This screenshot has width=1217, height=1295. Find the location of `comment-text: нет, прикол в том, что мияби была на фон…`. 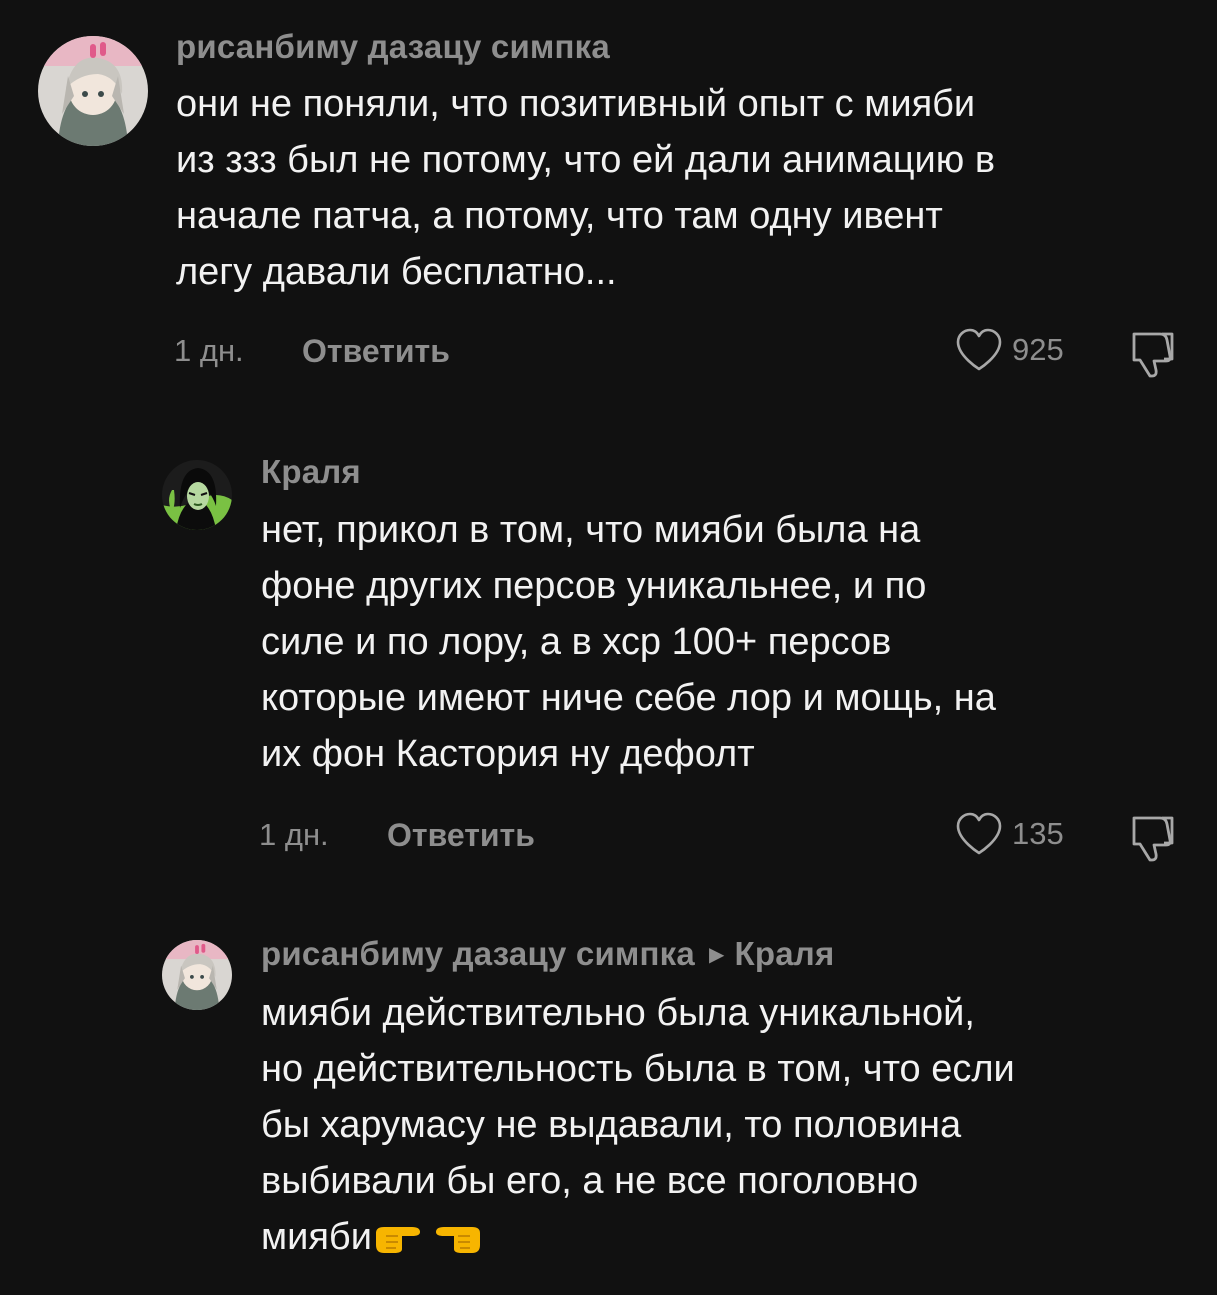

comment-text: нет, прикол в том, что мияби была на фон… is located at coordinates (628, 642).